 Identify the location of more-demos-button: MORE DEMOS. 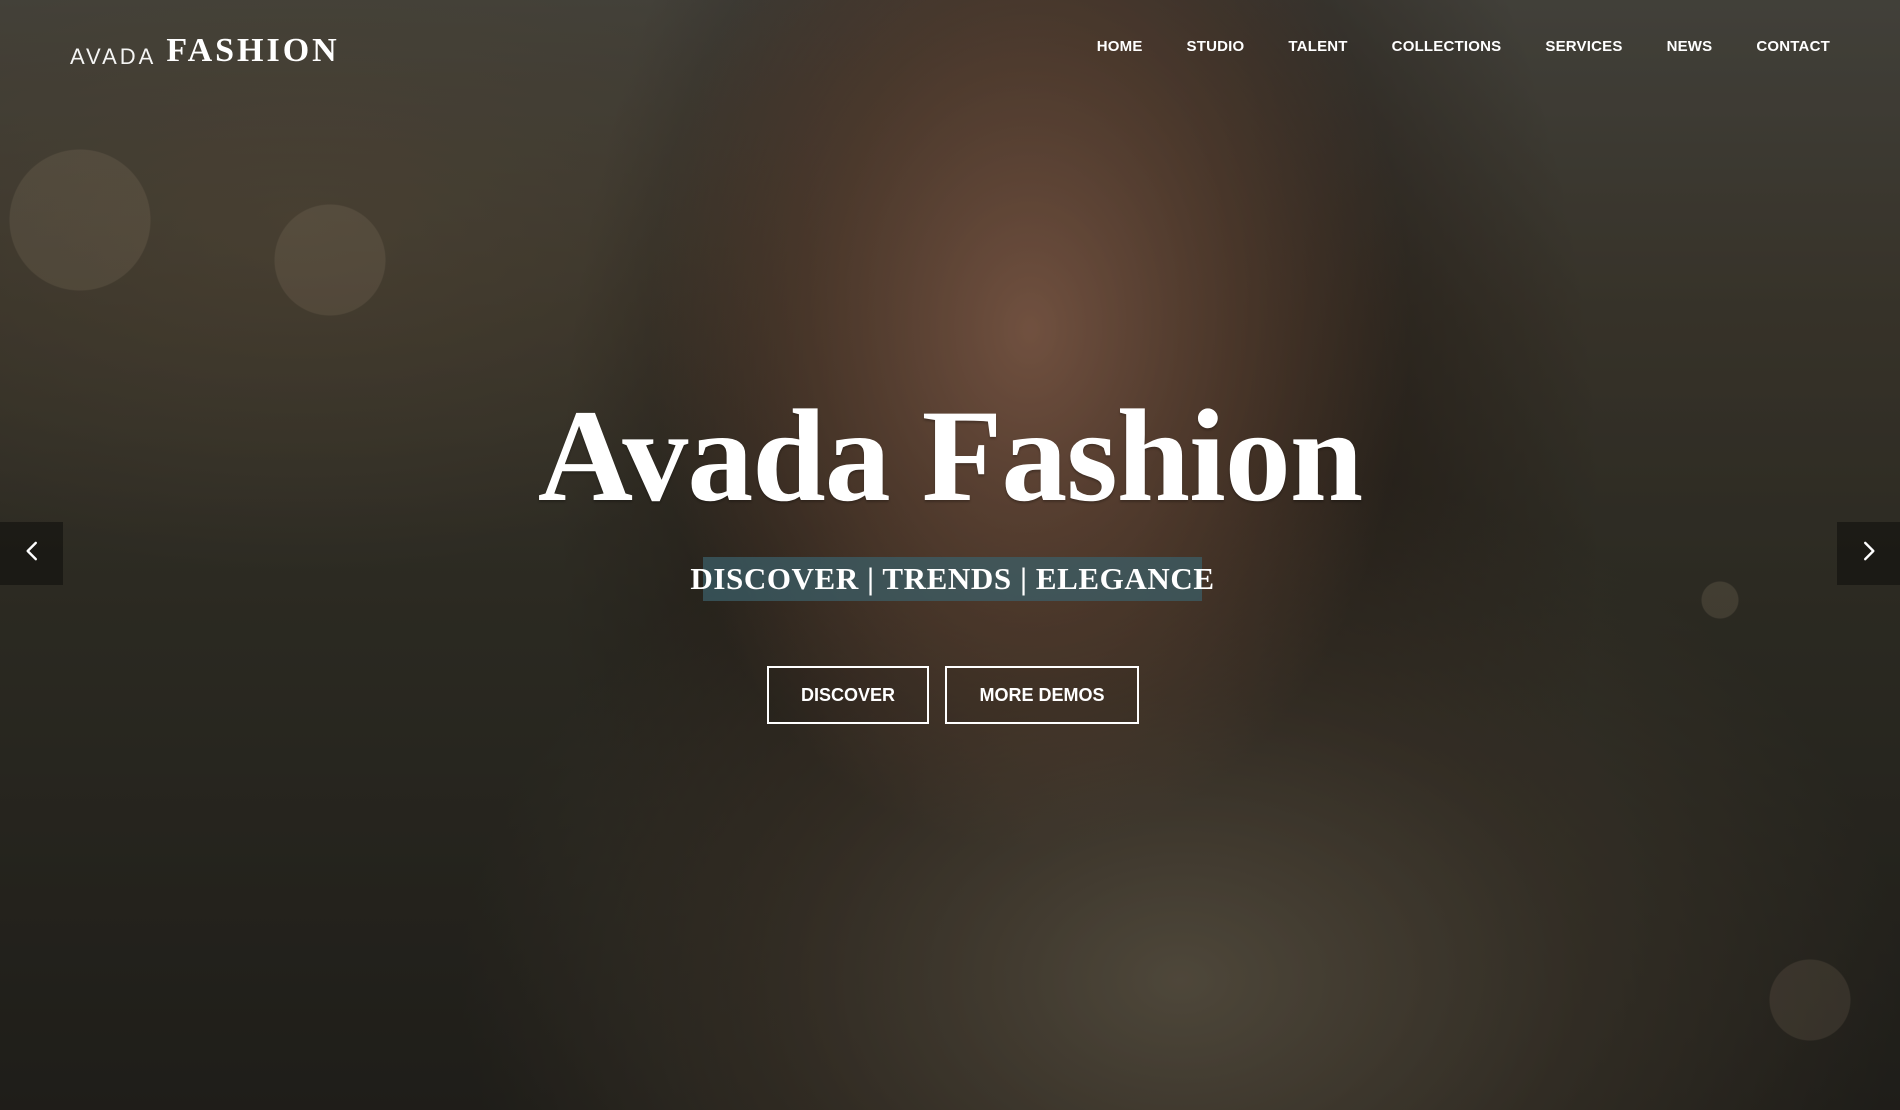
(1042, 695).